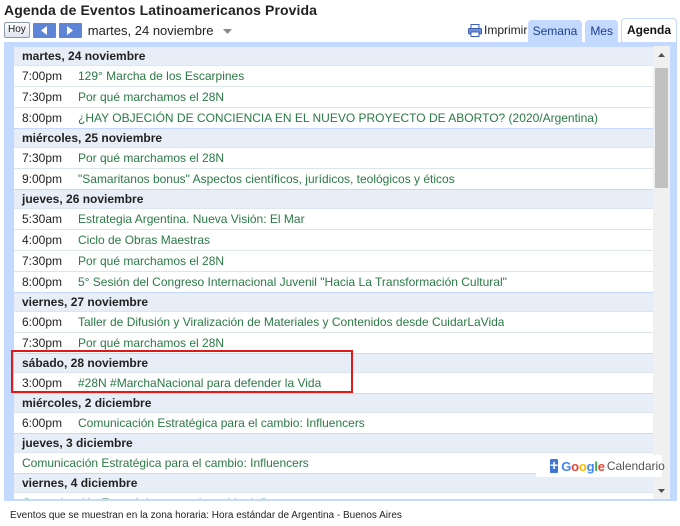  I want to click on print-label: Imprimir, so click(506, 30).